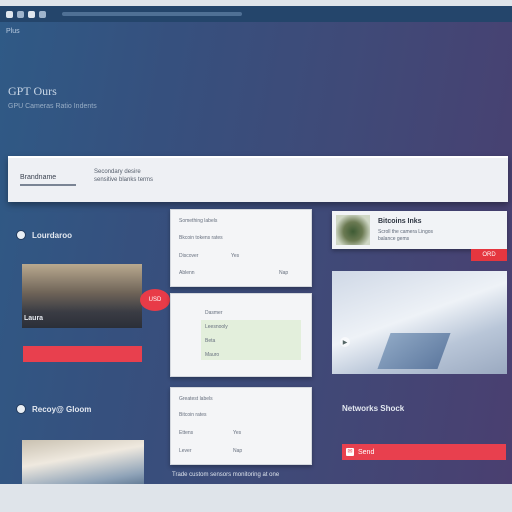 This screenshot has width=512, height=512. Describe the element at coordinates (62, 409) in the screenshot. I see `section-title: Recoy@ Gloom` at that location.